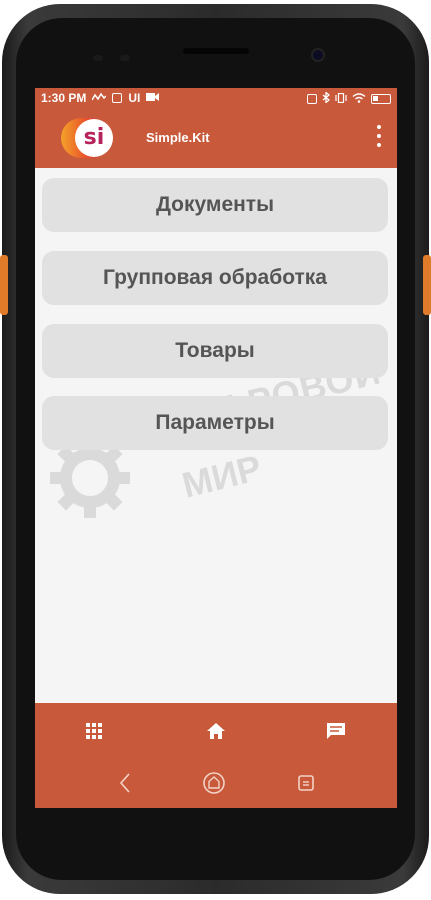 The height and width of the screenshot is (900, 431). What do you see at coordinates (94, 138) in the screenshot?
I see `app-logo-text: si` at bounding box center [94, 138].